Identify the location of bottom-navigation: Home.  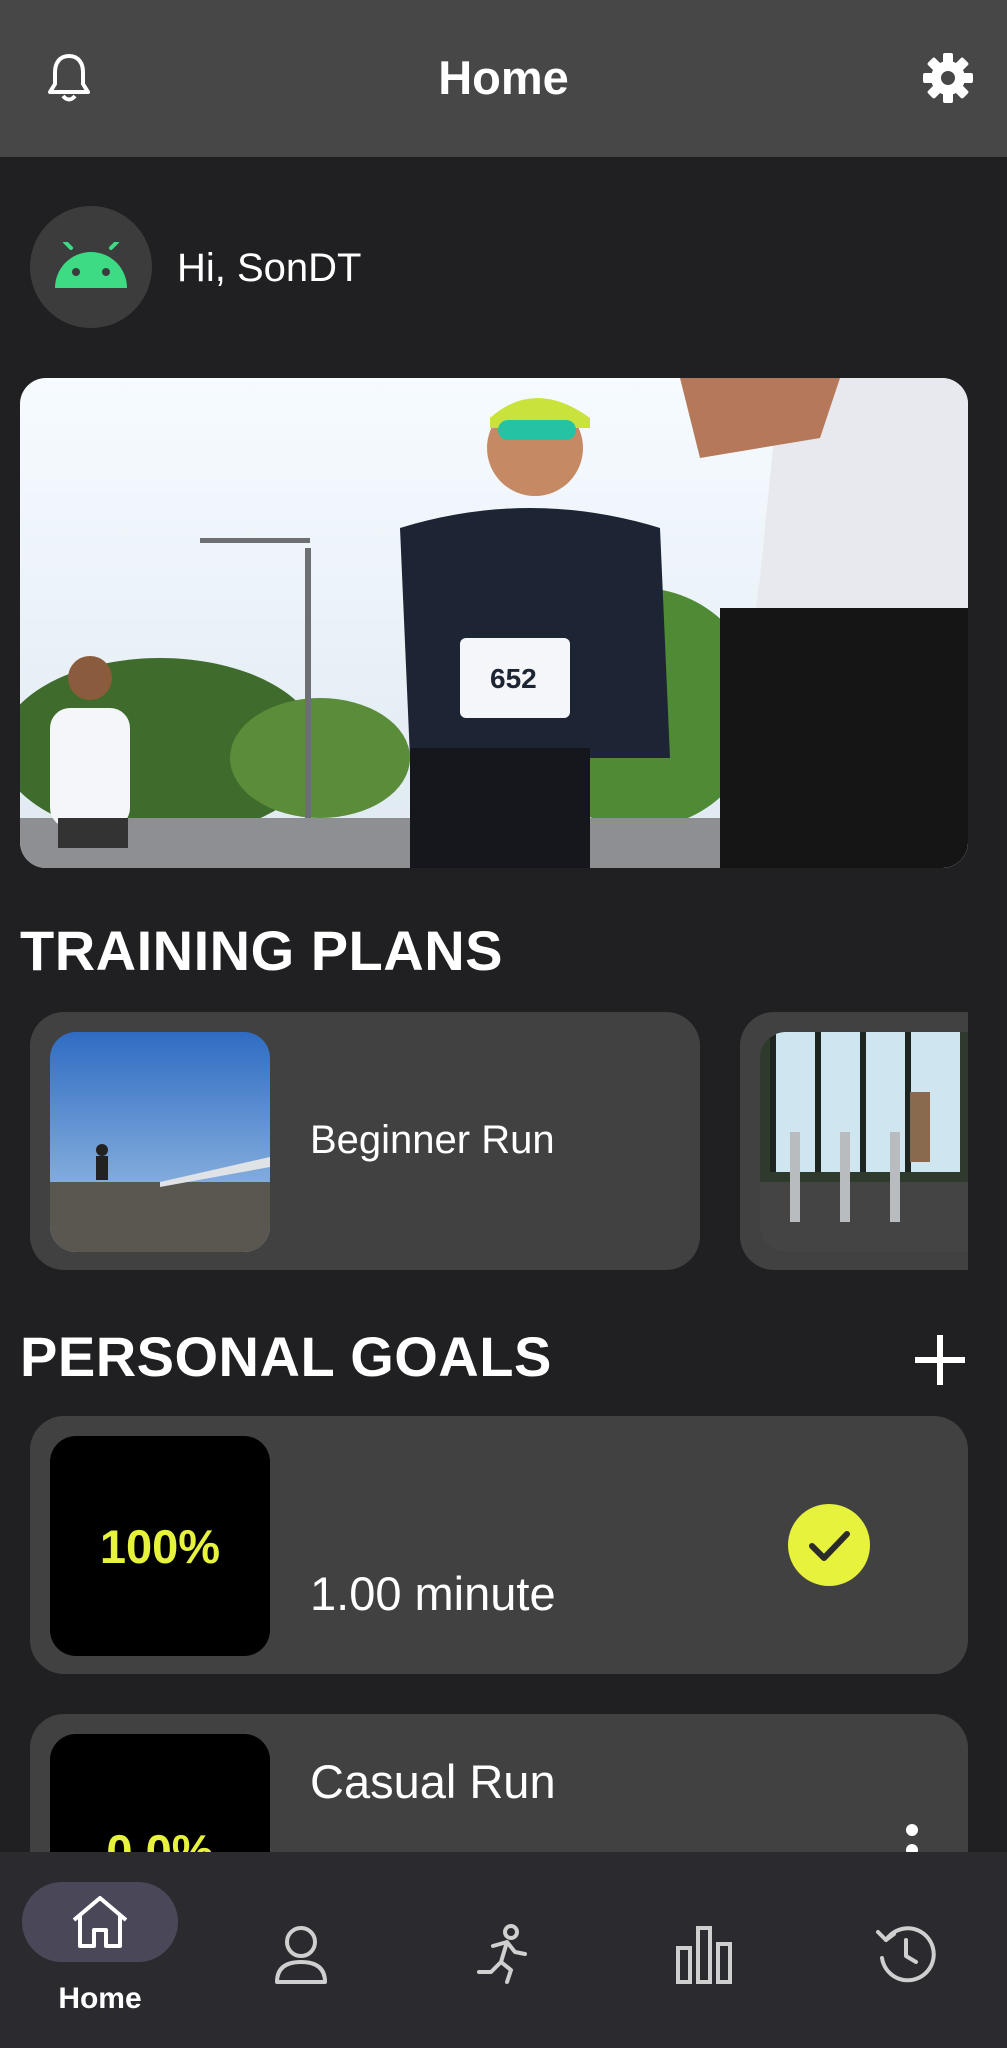
(503, 1950).